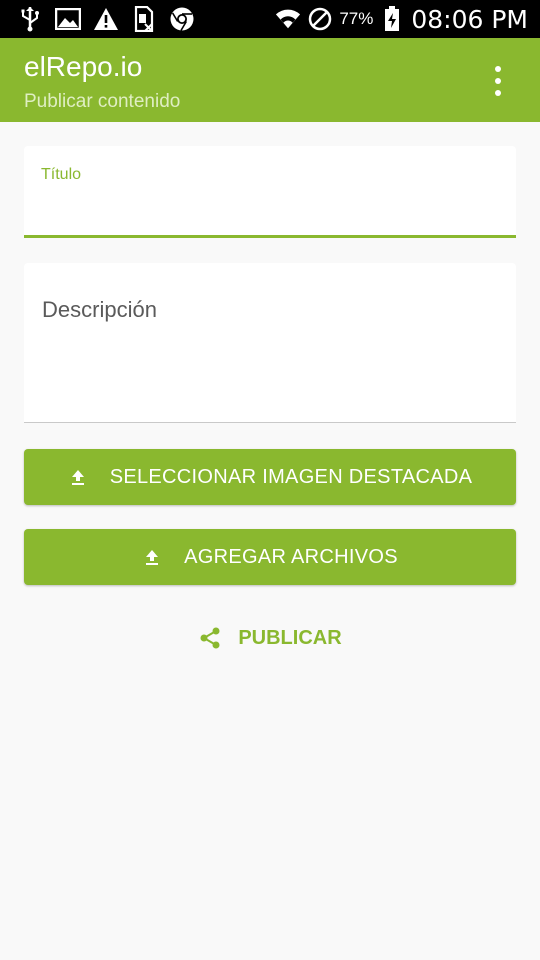 The width and height of the screenshot is (540, 960). Describe the element at coordinates (392, 19) in the screenshot. I see `battery-charging-icon` at that location.